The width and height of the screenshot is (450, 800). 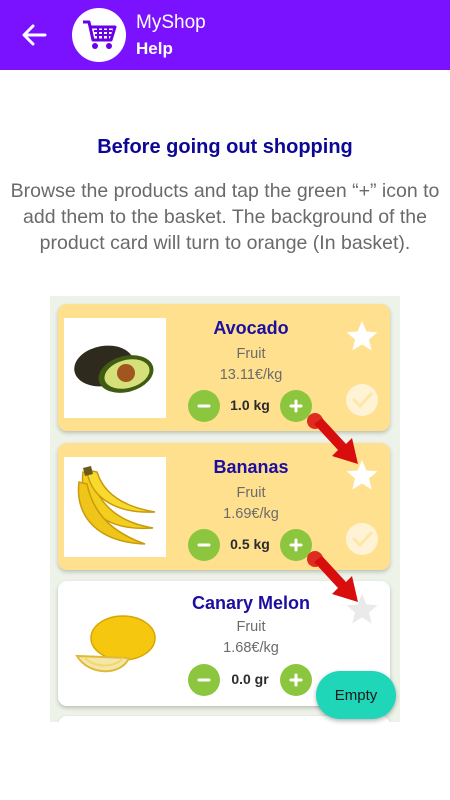 What do you see at coordinates (225, 35) in the screenshot?
I see `app-bar: MyShop Help` at bounding box center [225, 35].